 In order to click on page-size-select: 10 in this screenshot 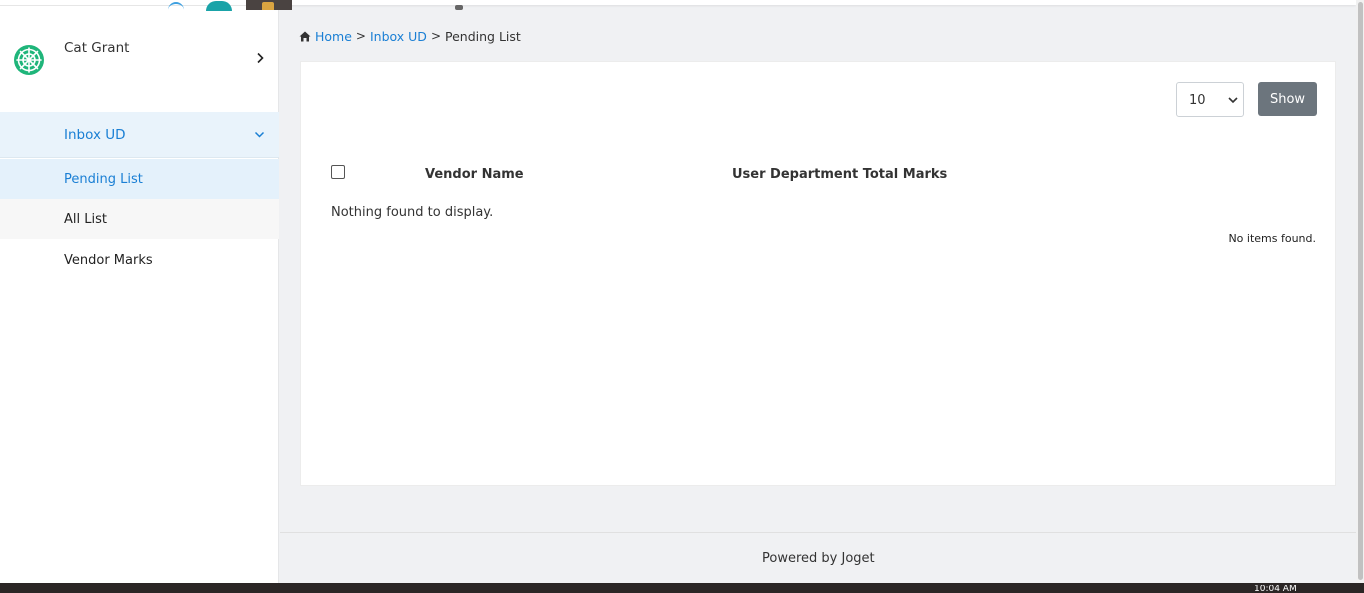, I will do `click(1210, 99)`.